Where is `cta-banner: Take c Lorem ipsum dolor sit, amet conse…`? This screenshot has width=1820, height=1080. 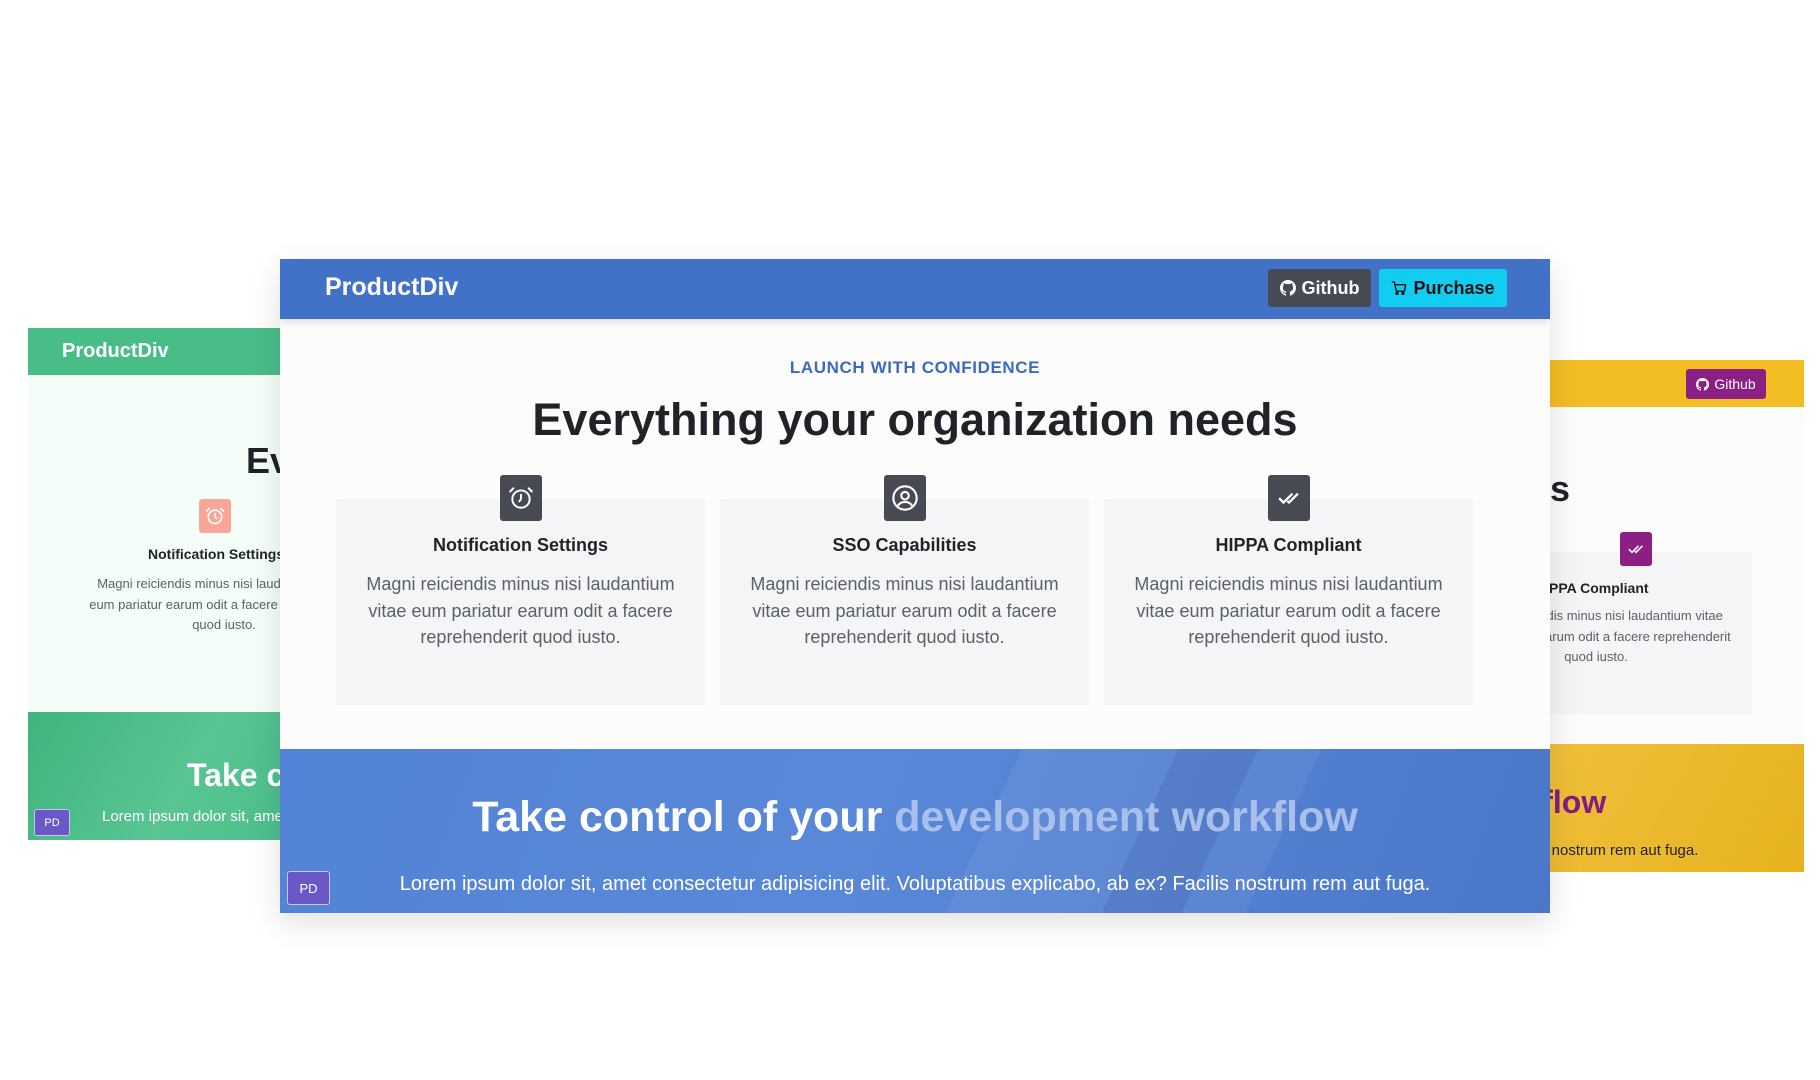
cta-banner: Take c Lorem ipsum dolor sit, amet conse… is located at coordinates (154, 776).